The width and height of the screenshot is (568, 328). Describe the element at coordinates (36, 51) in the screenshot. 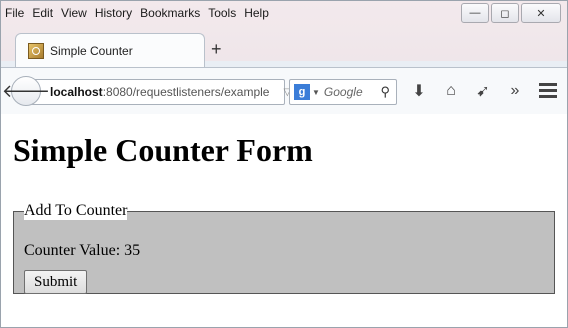

I see `favicon-icon` at that location.